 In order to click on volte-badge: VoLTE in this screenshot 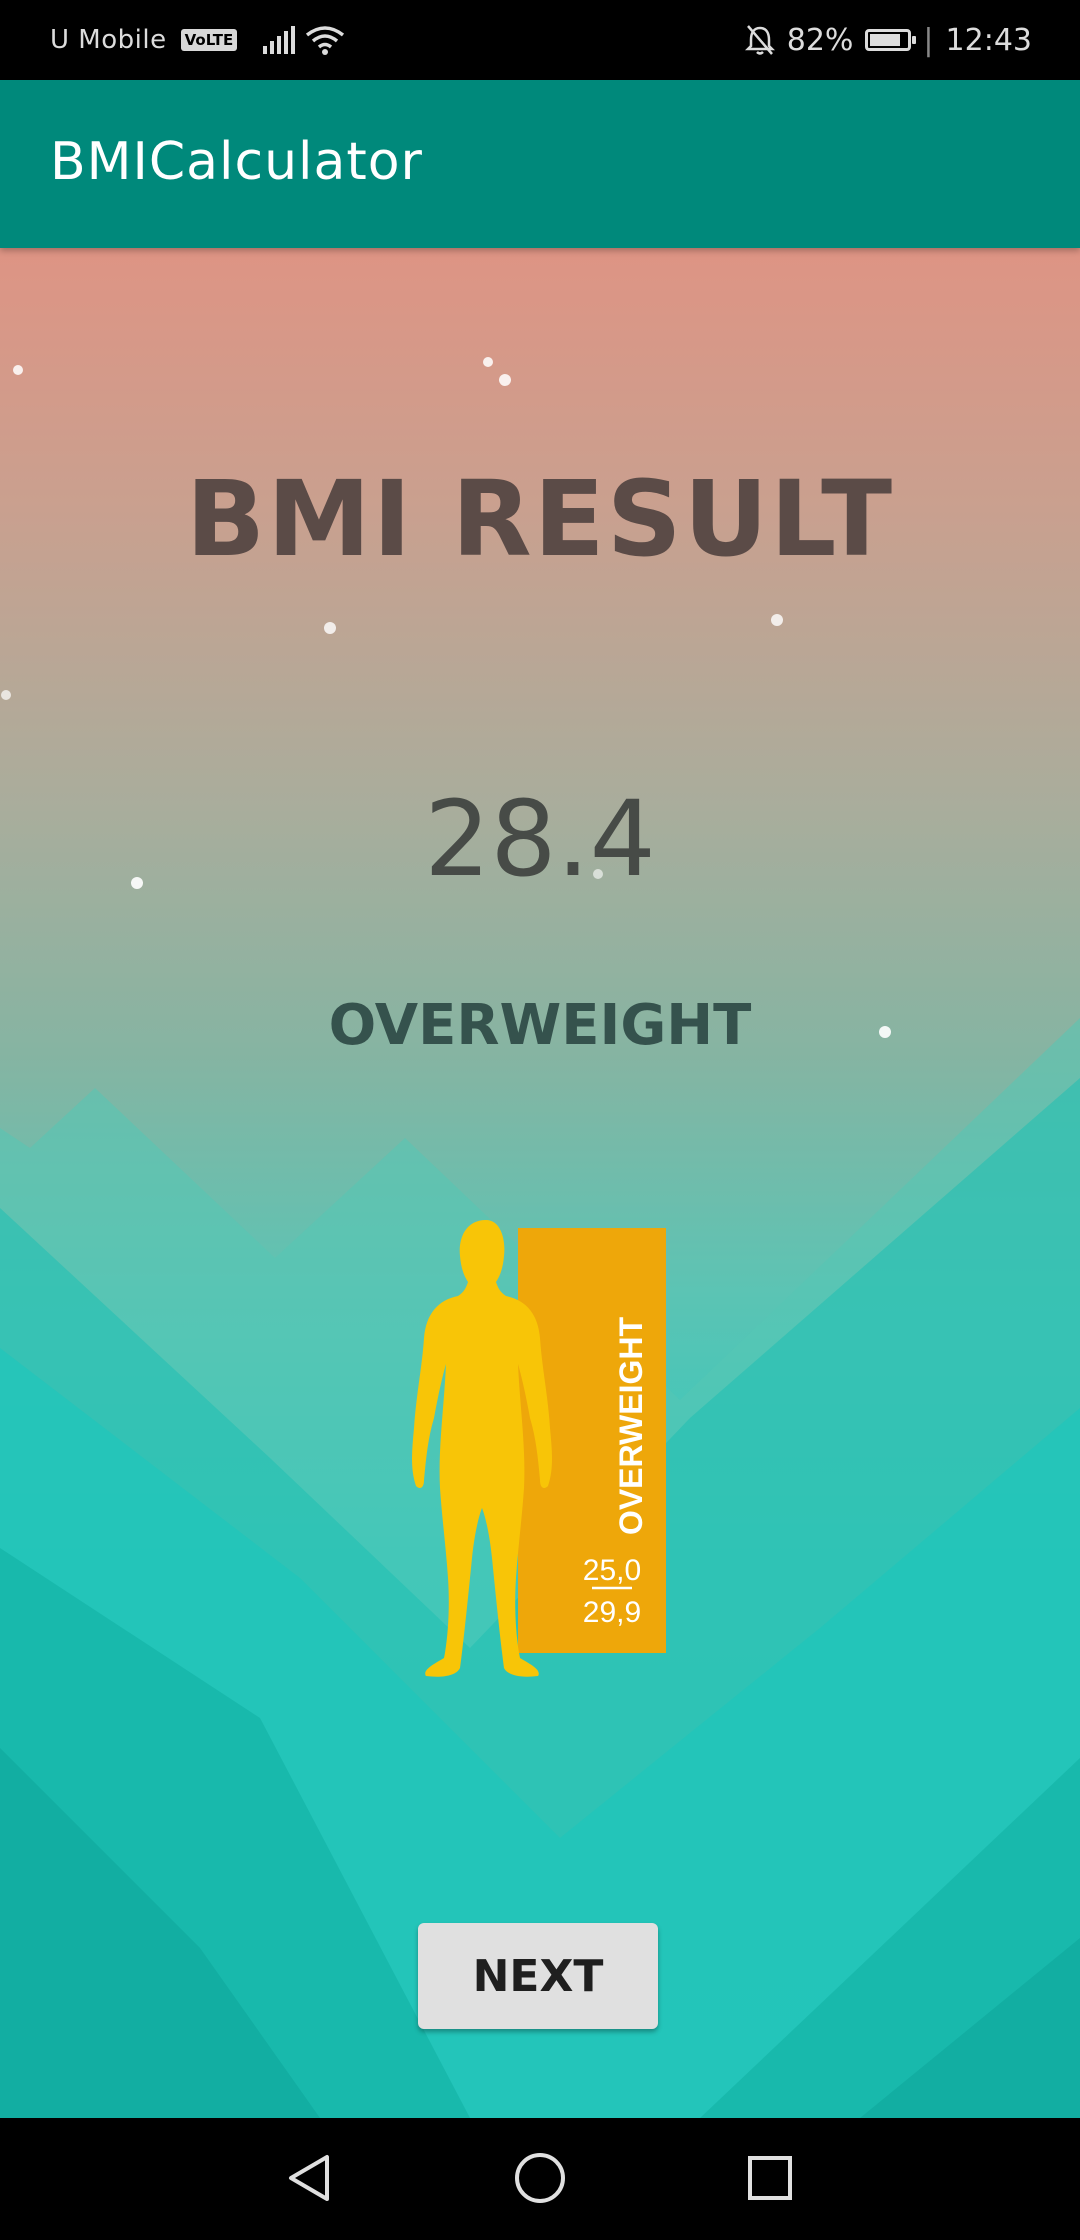, I will do `click(209, 40)`.